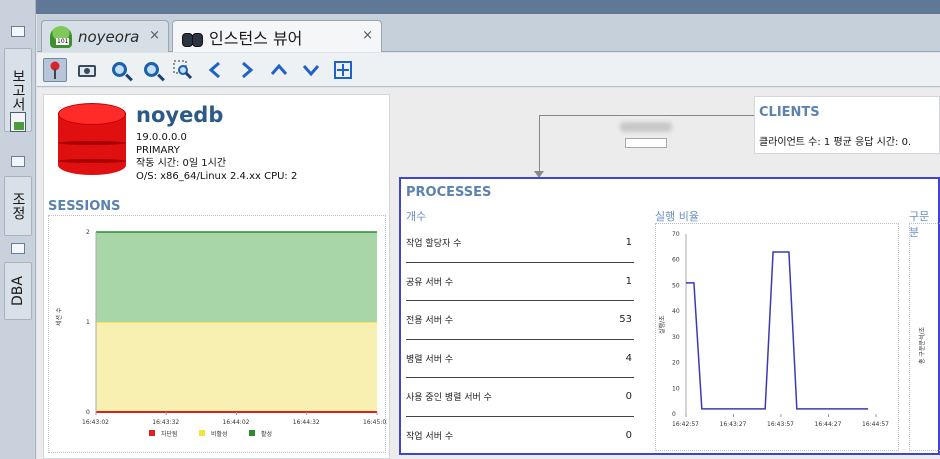 The width and height of the screenshot is (940, 459). I want to click on y-axis-label: 총 구문분석/초, so click(922, 345).